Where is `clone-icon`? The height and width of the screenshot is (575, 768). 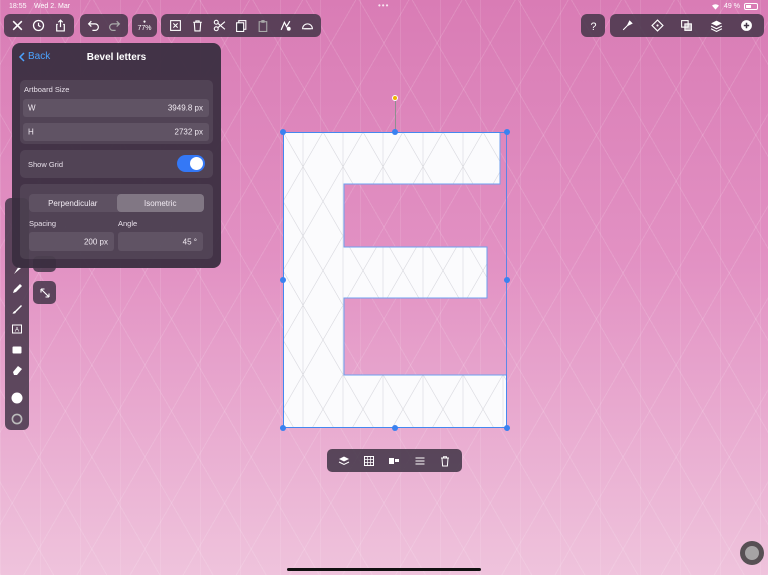
clone-icon is located at coordinates (285, 26).